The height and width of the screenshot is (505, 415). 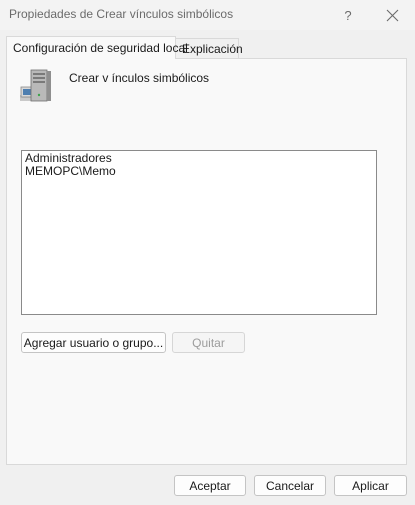 I want to click on window-title: Propiedades de Crear vínculos simbólicos, so click(x=121, y=14).